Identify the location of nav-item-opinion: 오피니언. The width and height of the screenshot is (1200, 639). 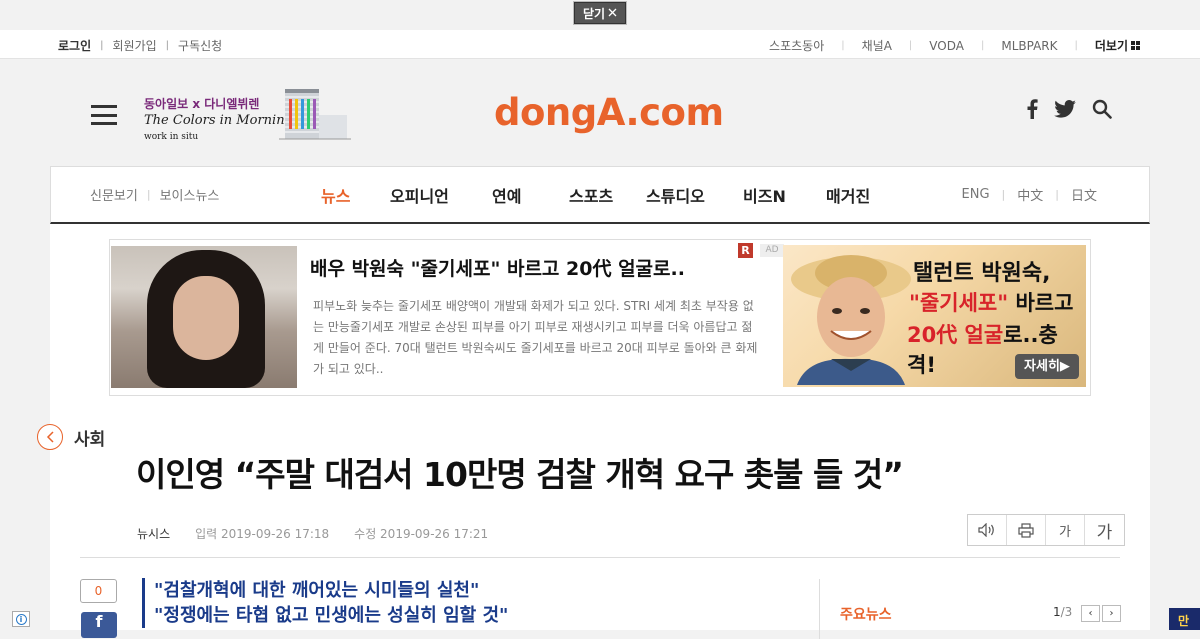
(419, 195).